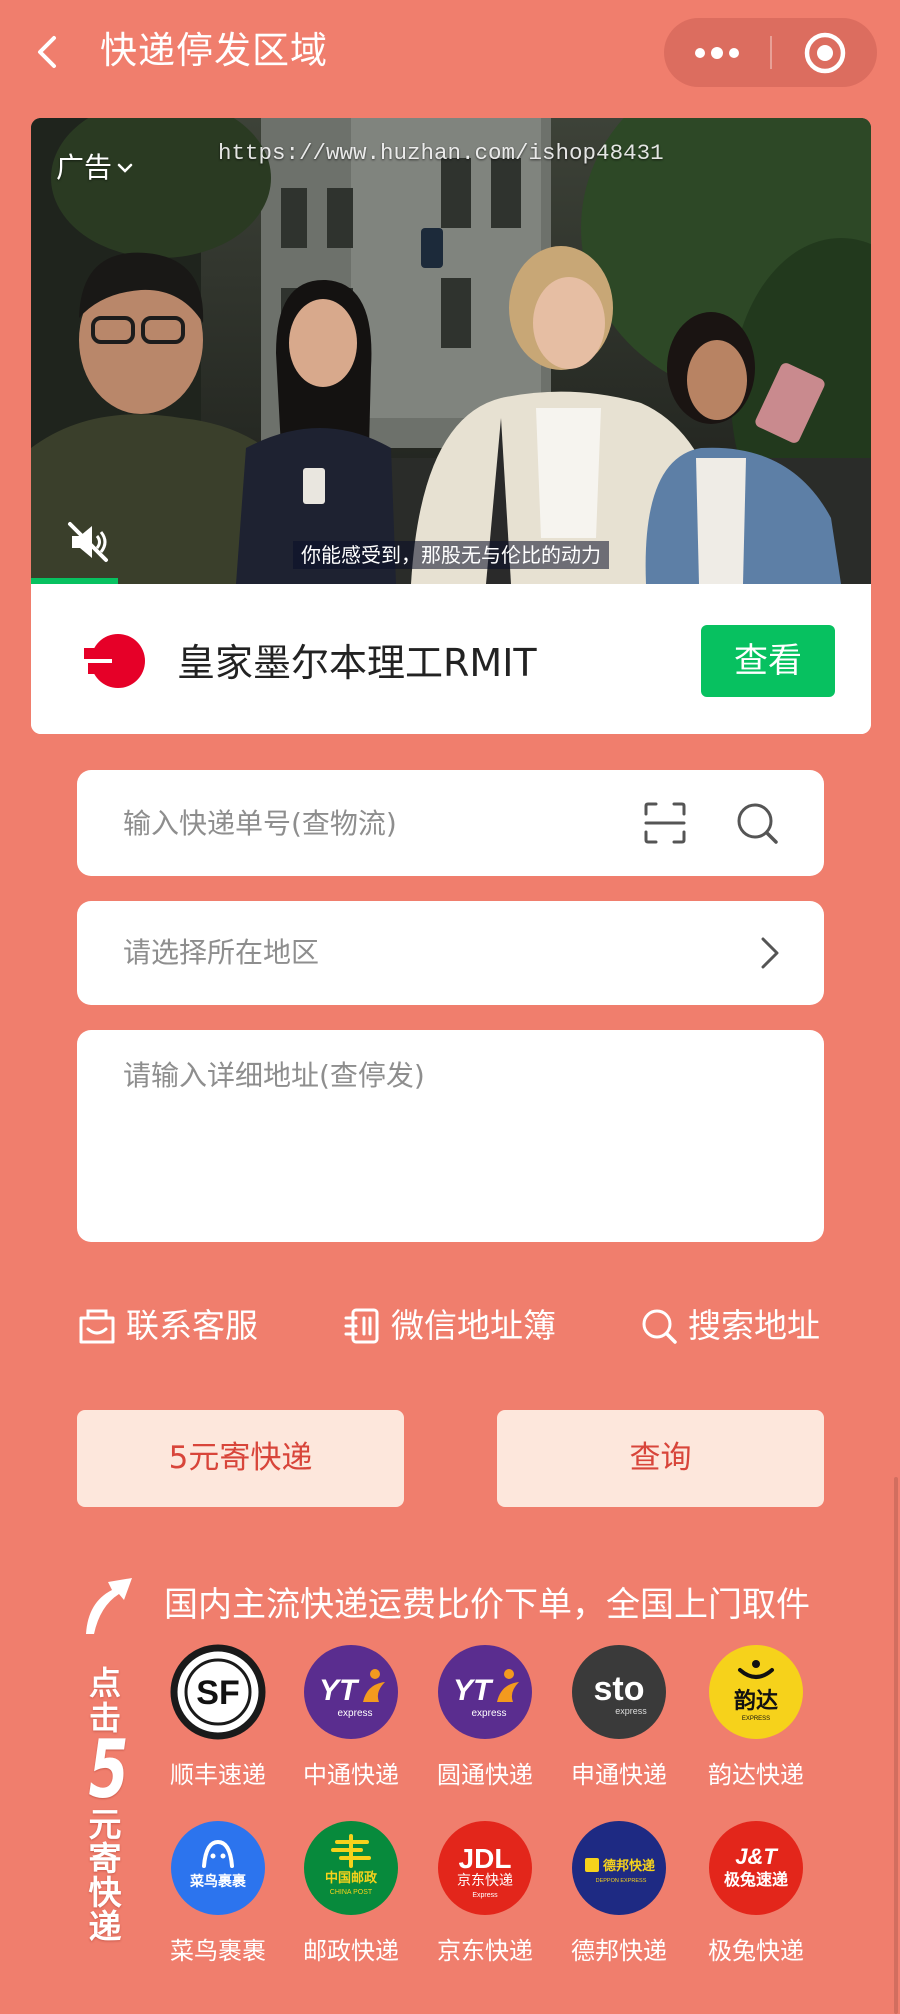  Describe the element at coordinates (629, 1866) in the screenshot. I see `svg-text: 德邦快递` at that location.